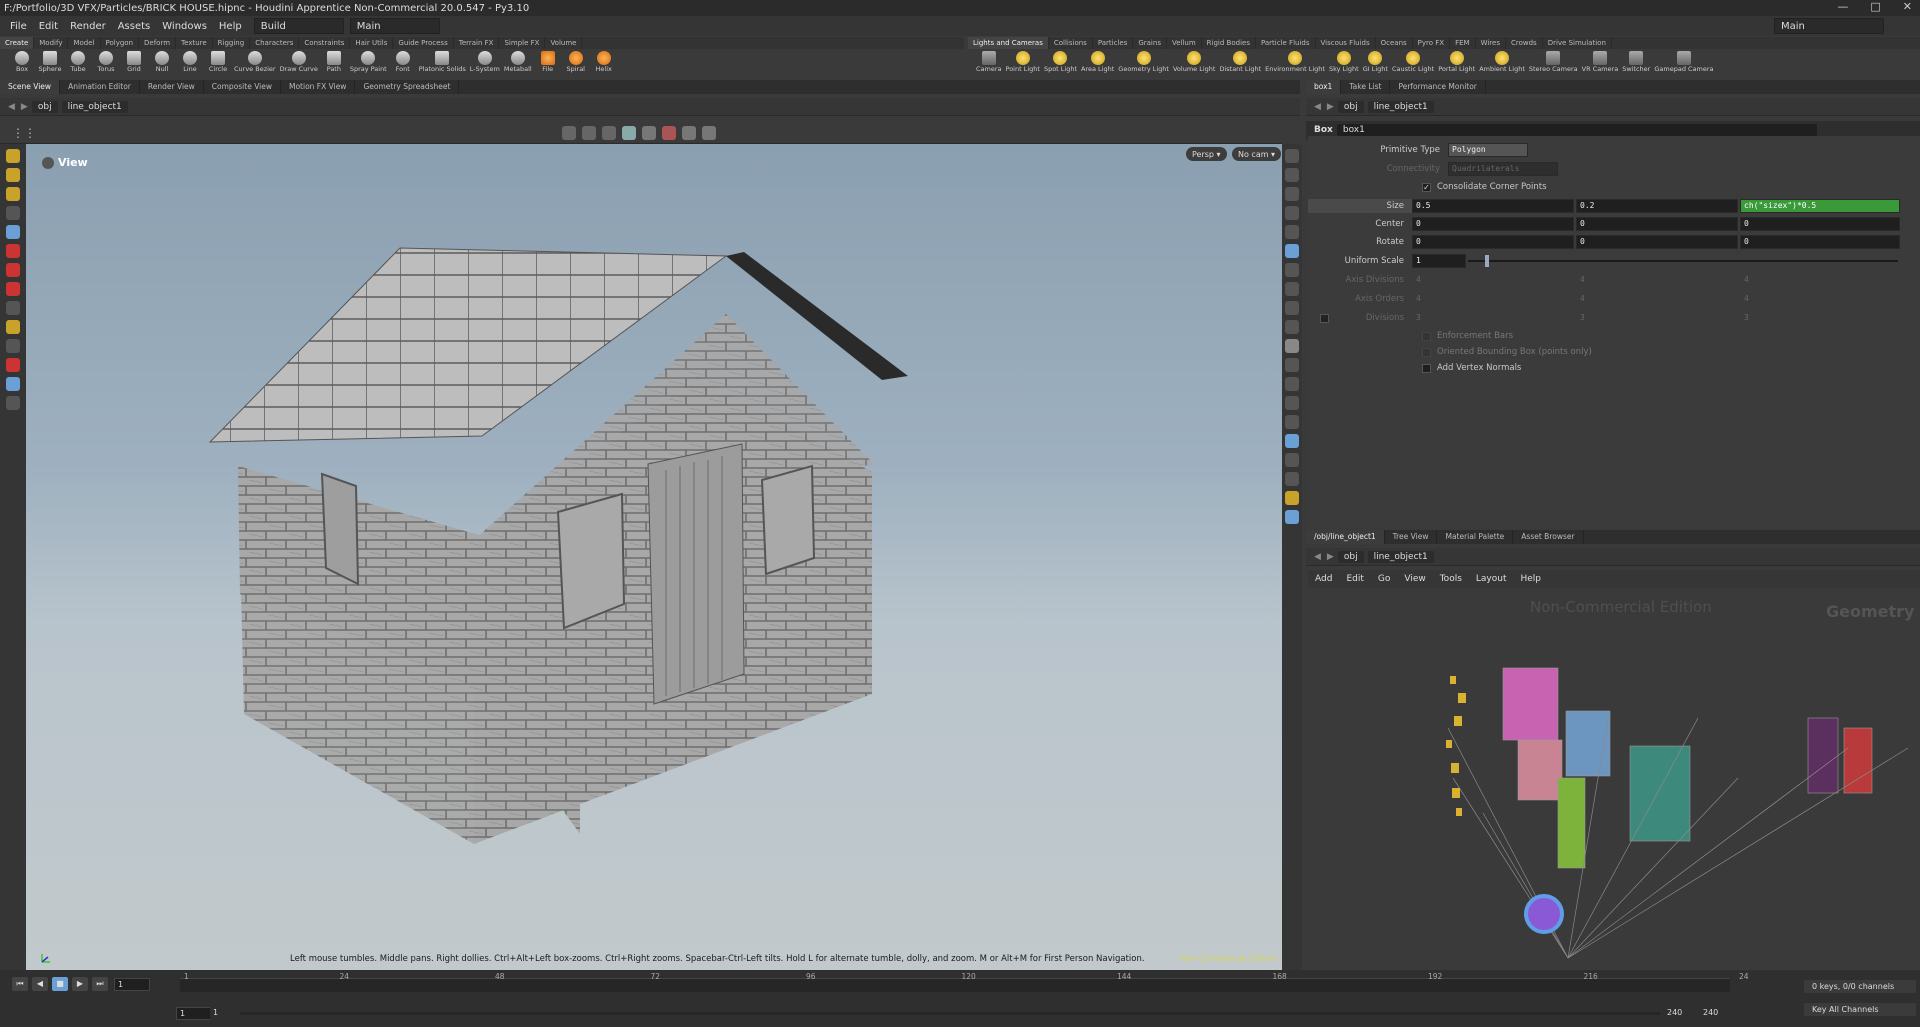 The width and height of the screenshot is (1920, 1027). I want to click on camera-snap-icon, so click(689, 133).